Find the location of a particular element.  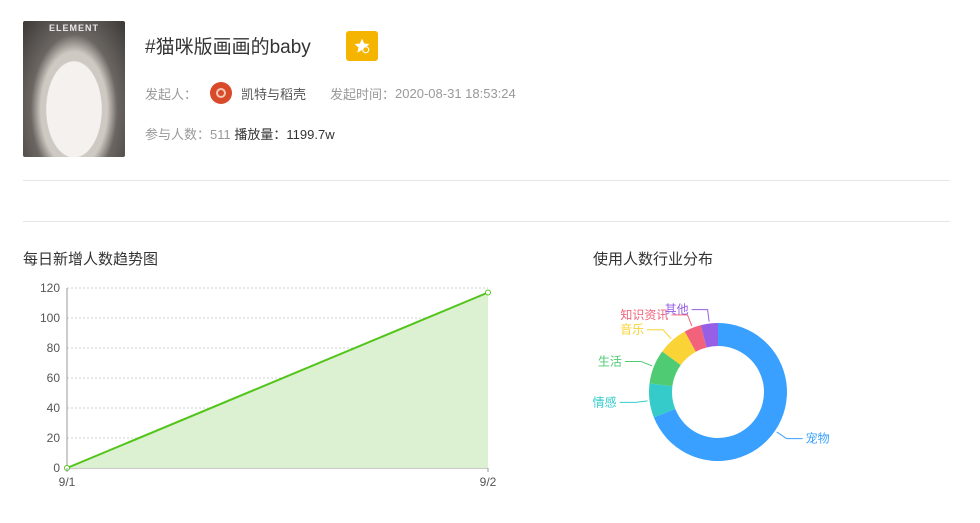

pie-slice-label: 情感 is located at coordinates (605, 401).